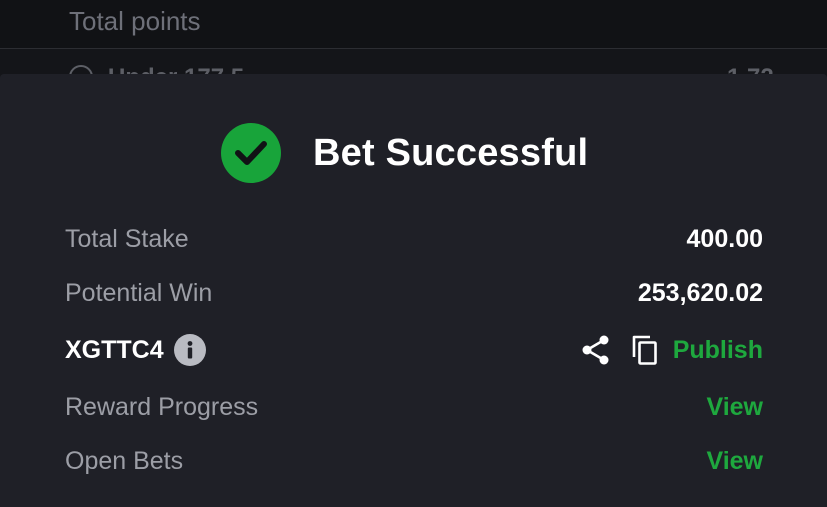  What do you see at coordinates (414, 461) in the screenshot?
I see `open-bets-row: Open Bets View` at bounding box center [414, 461].